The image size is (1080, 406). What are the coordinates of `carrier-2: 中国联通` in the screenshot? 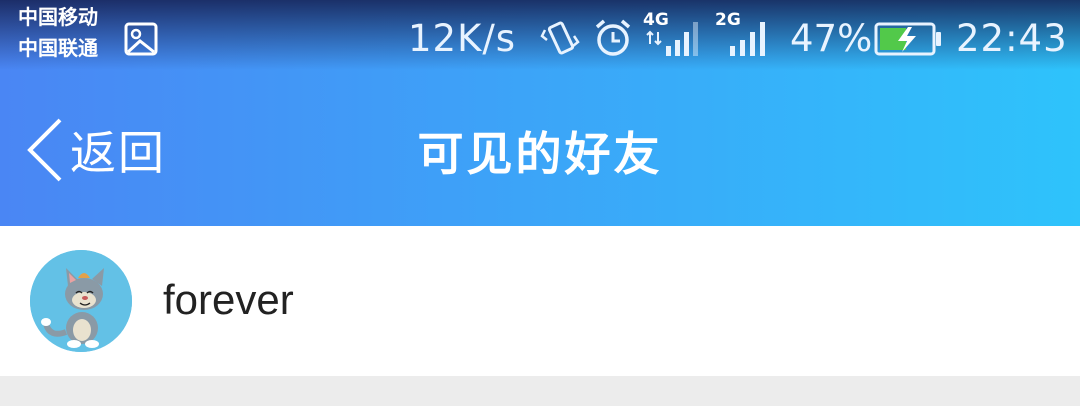 It's located at (58, 48).